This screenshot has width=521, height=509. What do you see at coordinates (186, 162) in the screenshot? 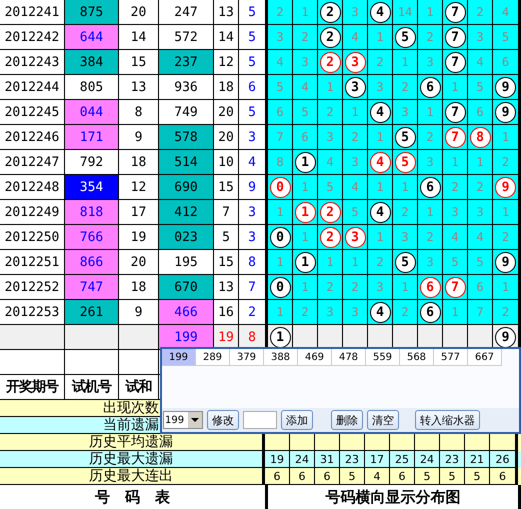
I see `table-cell: 514` at bounding box center [186, 162].